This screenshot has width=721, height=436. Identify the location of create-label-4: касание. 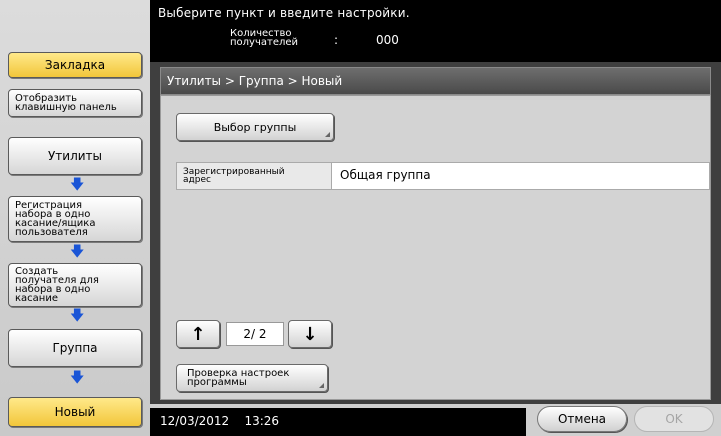
(36, 298).